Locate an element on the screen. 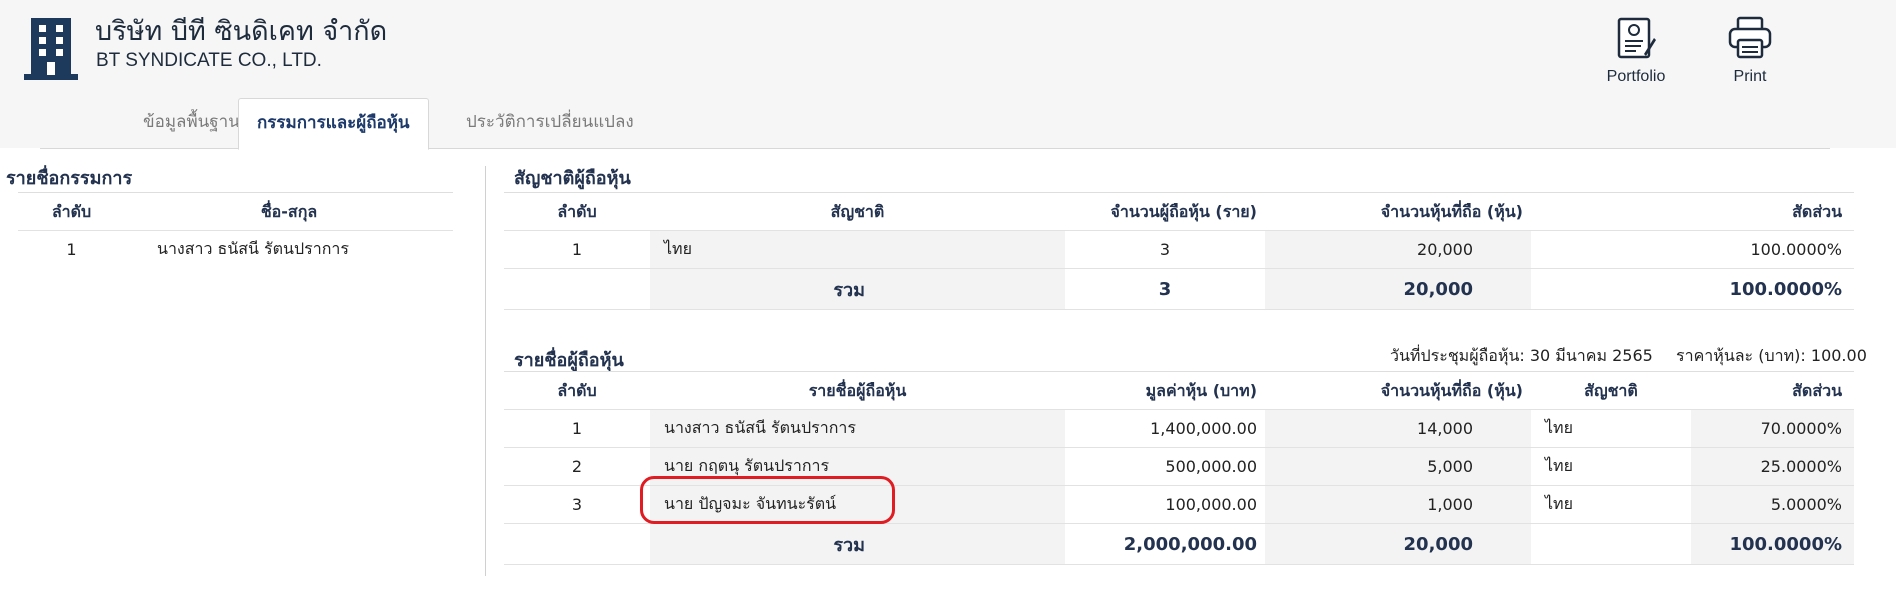 The height and width of the screenshot is (600, 1896). sh-value: 500,000.00 is located at coordinates (1165, 466).